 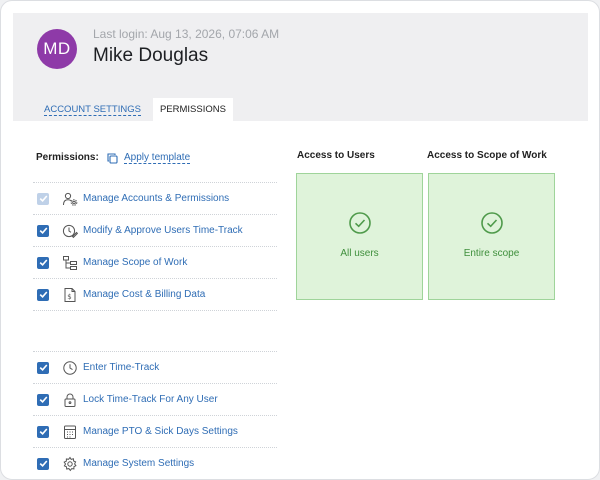 I want to click on tab-permissions-label: PERMISSIONS, so click(x=192, y=109).